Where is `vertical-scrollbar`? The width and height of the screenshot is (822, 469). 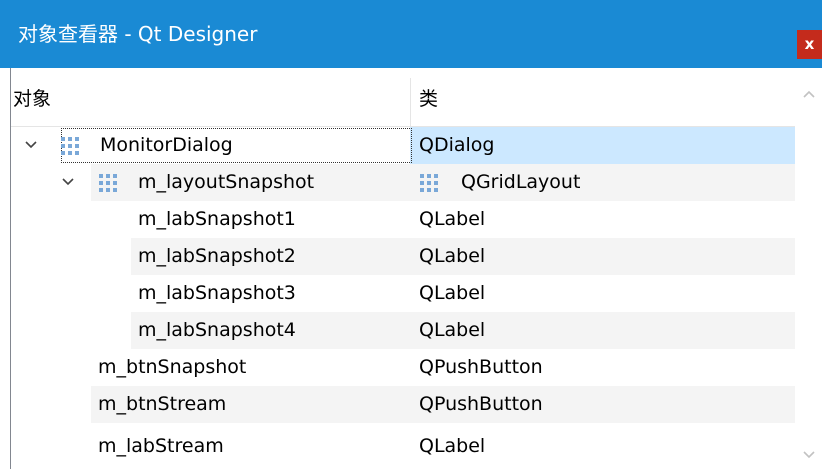
vertical-scrollbar is located at coordinates (808, 268).